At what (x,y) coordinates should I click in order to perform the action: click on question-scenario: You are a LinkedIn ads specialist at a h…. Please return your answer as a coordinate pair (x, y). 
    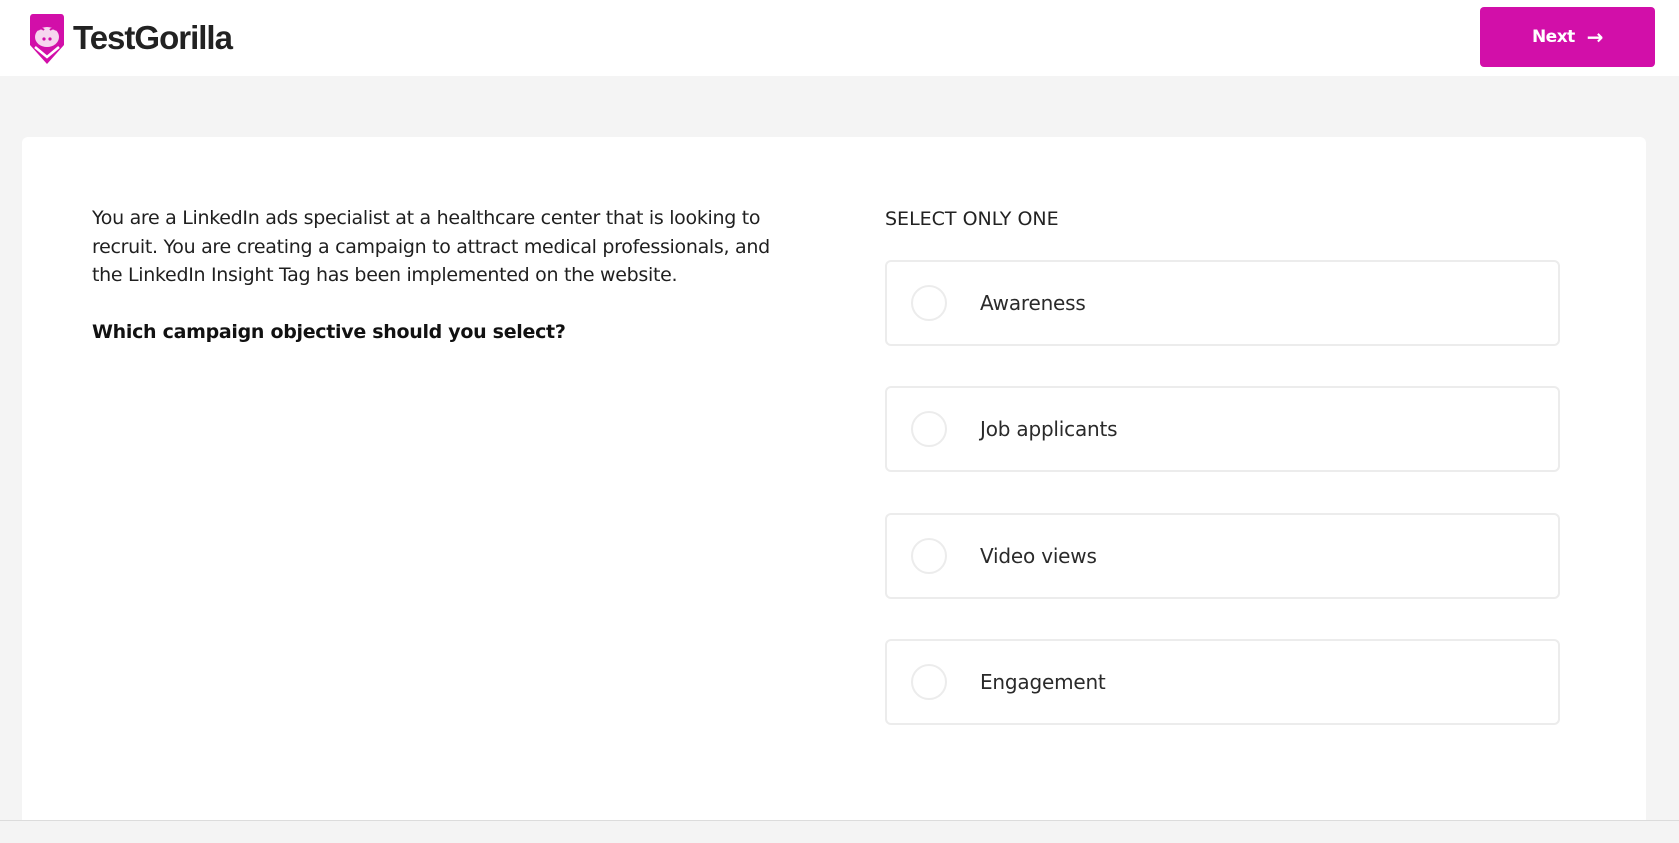
    Looking at the image, I should click on (431, 246).